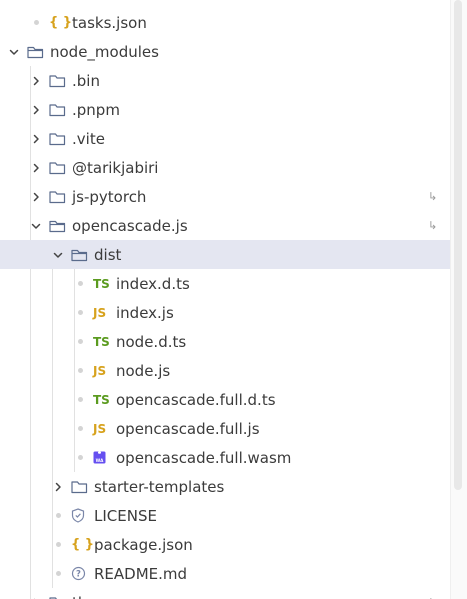 The width and height of the screenshot is (467, 599). What do you see at coordinates (225, 167) in the screenshot?
I see `tree-item-tarikjabiri: @tarikjabiri` at bounding box center [225, 167].